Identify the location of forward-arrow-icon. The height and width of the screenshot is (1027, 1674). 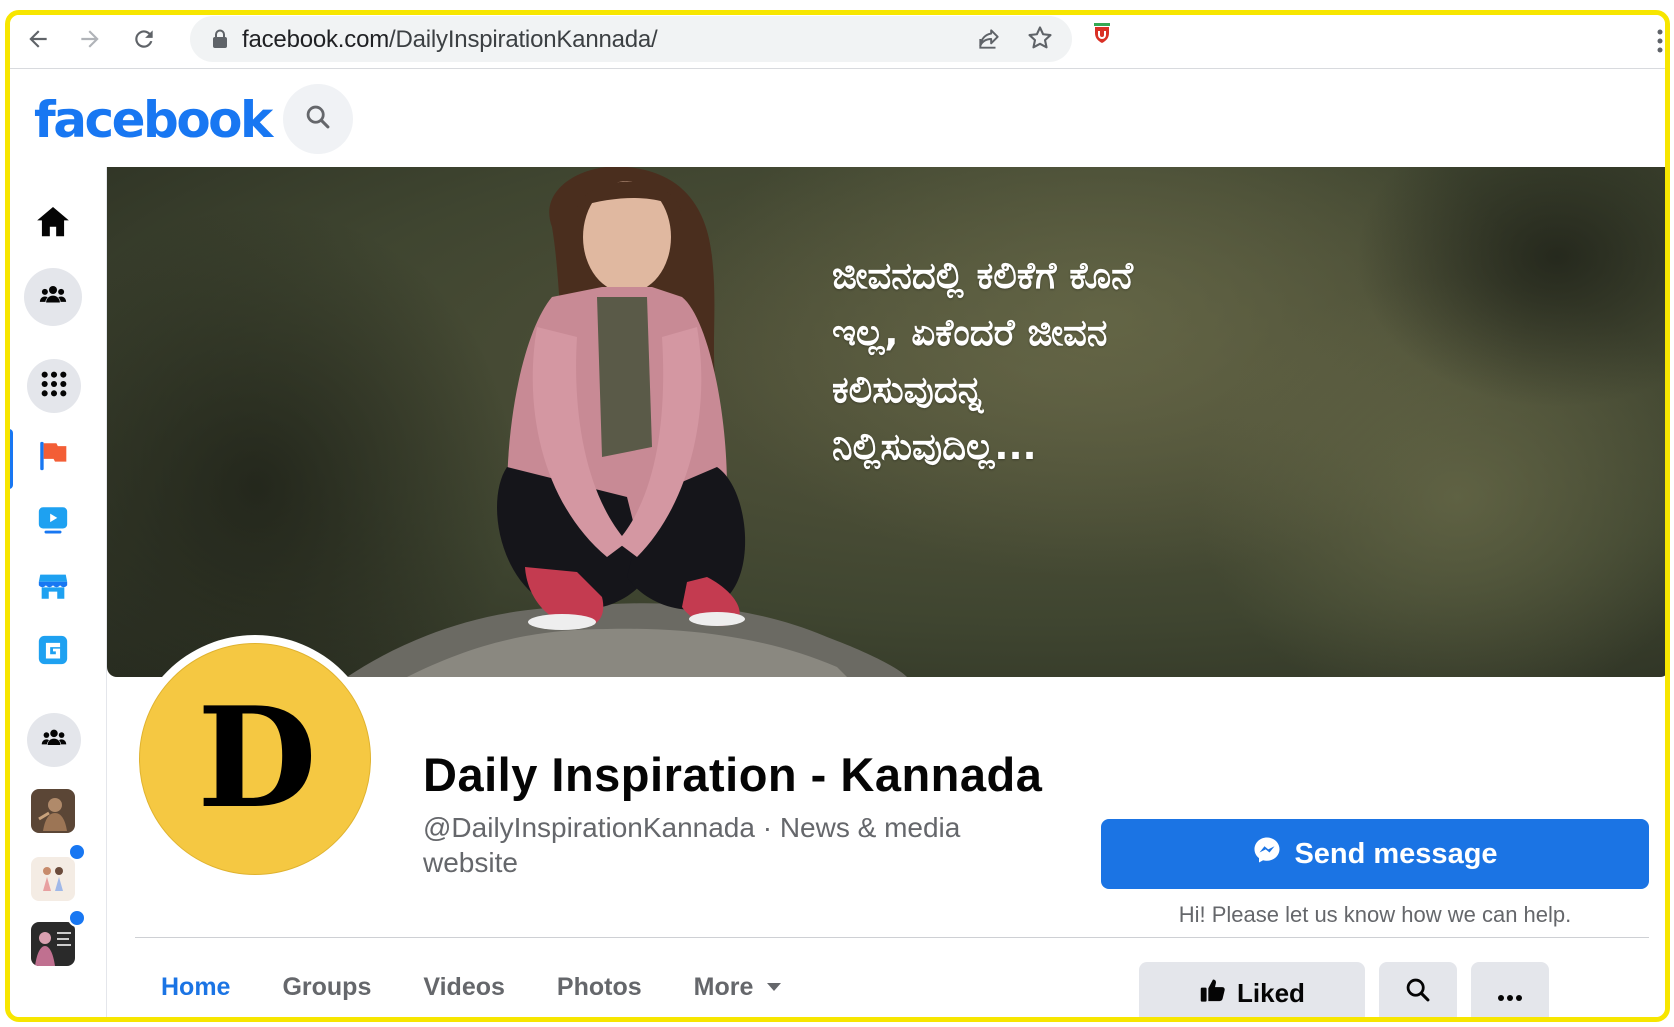
(90, 39).